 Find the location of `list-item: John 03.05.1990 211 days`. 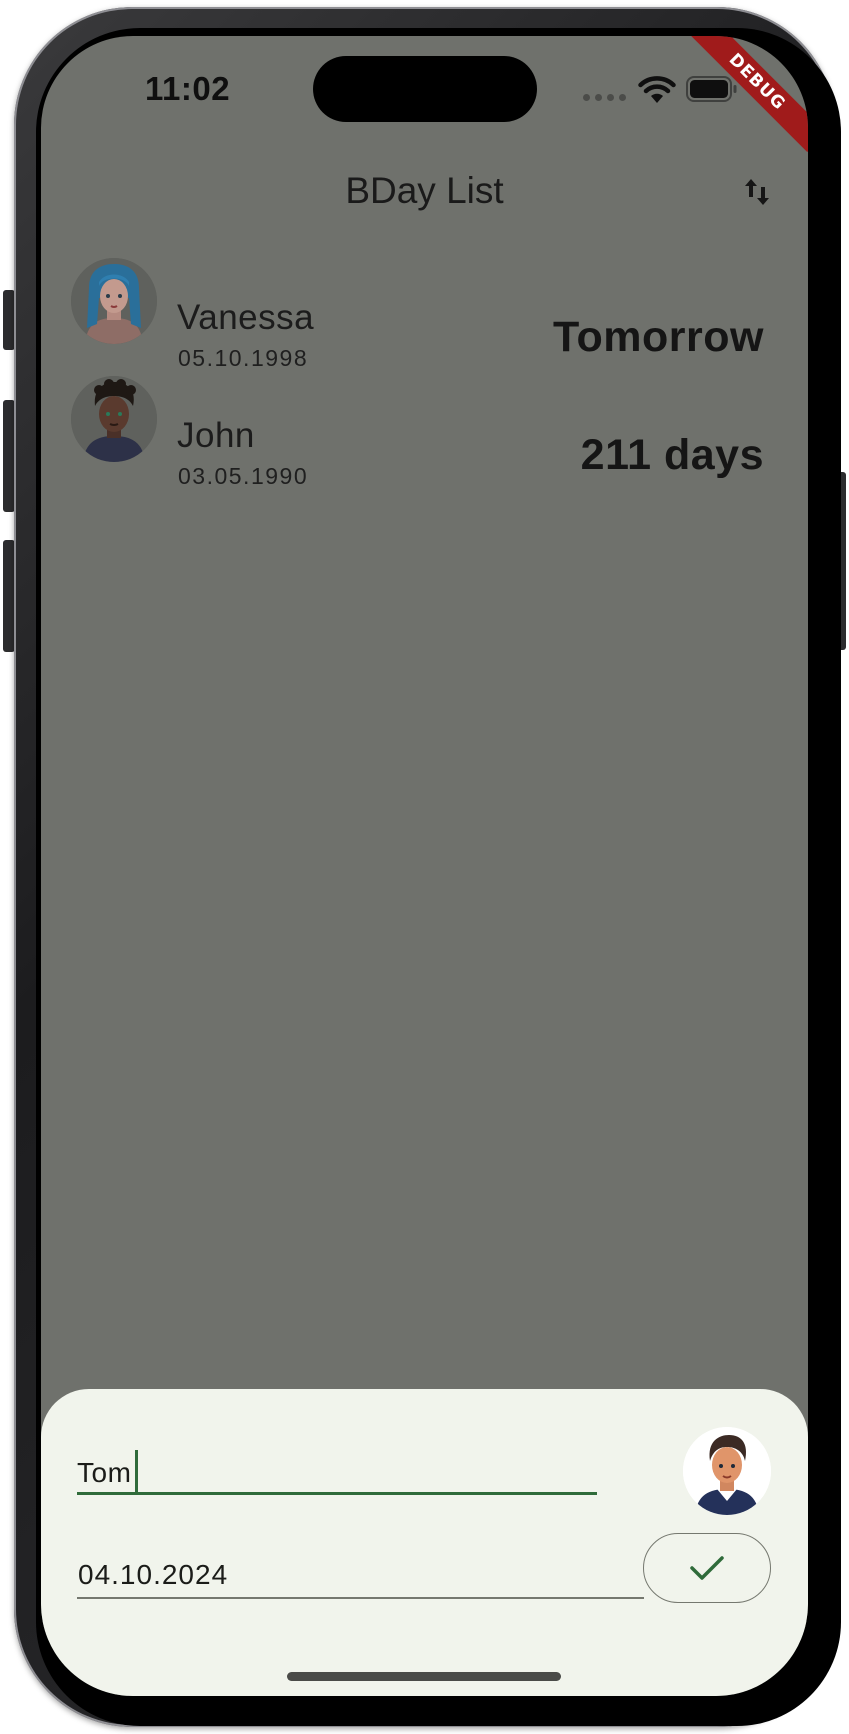

list-item: John 03.05.1990 211 days is located at coordinates (424, 426).